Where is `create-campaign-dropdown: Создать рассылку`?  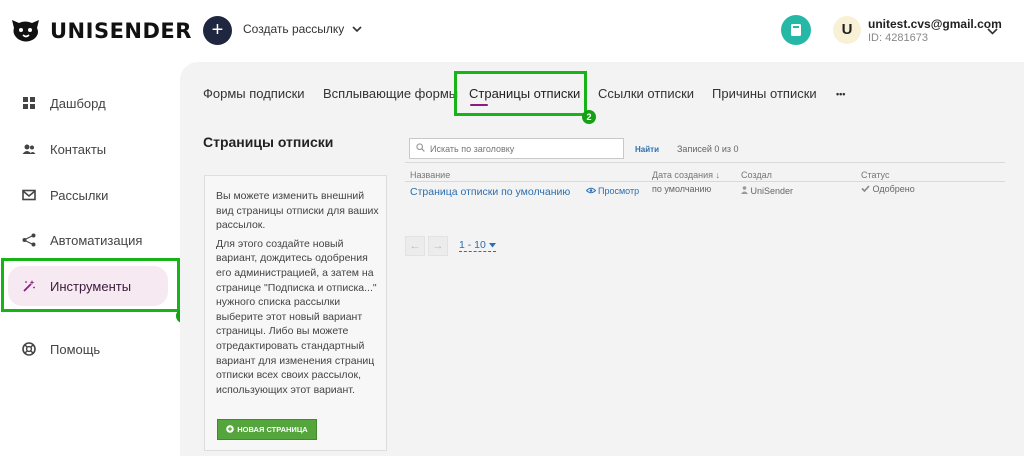 create-campaign-dropdown: Создать рассылку is located at coordinates (302, 29).